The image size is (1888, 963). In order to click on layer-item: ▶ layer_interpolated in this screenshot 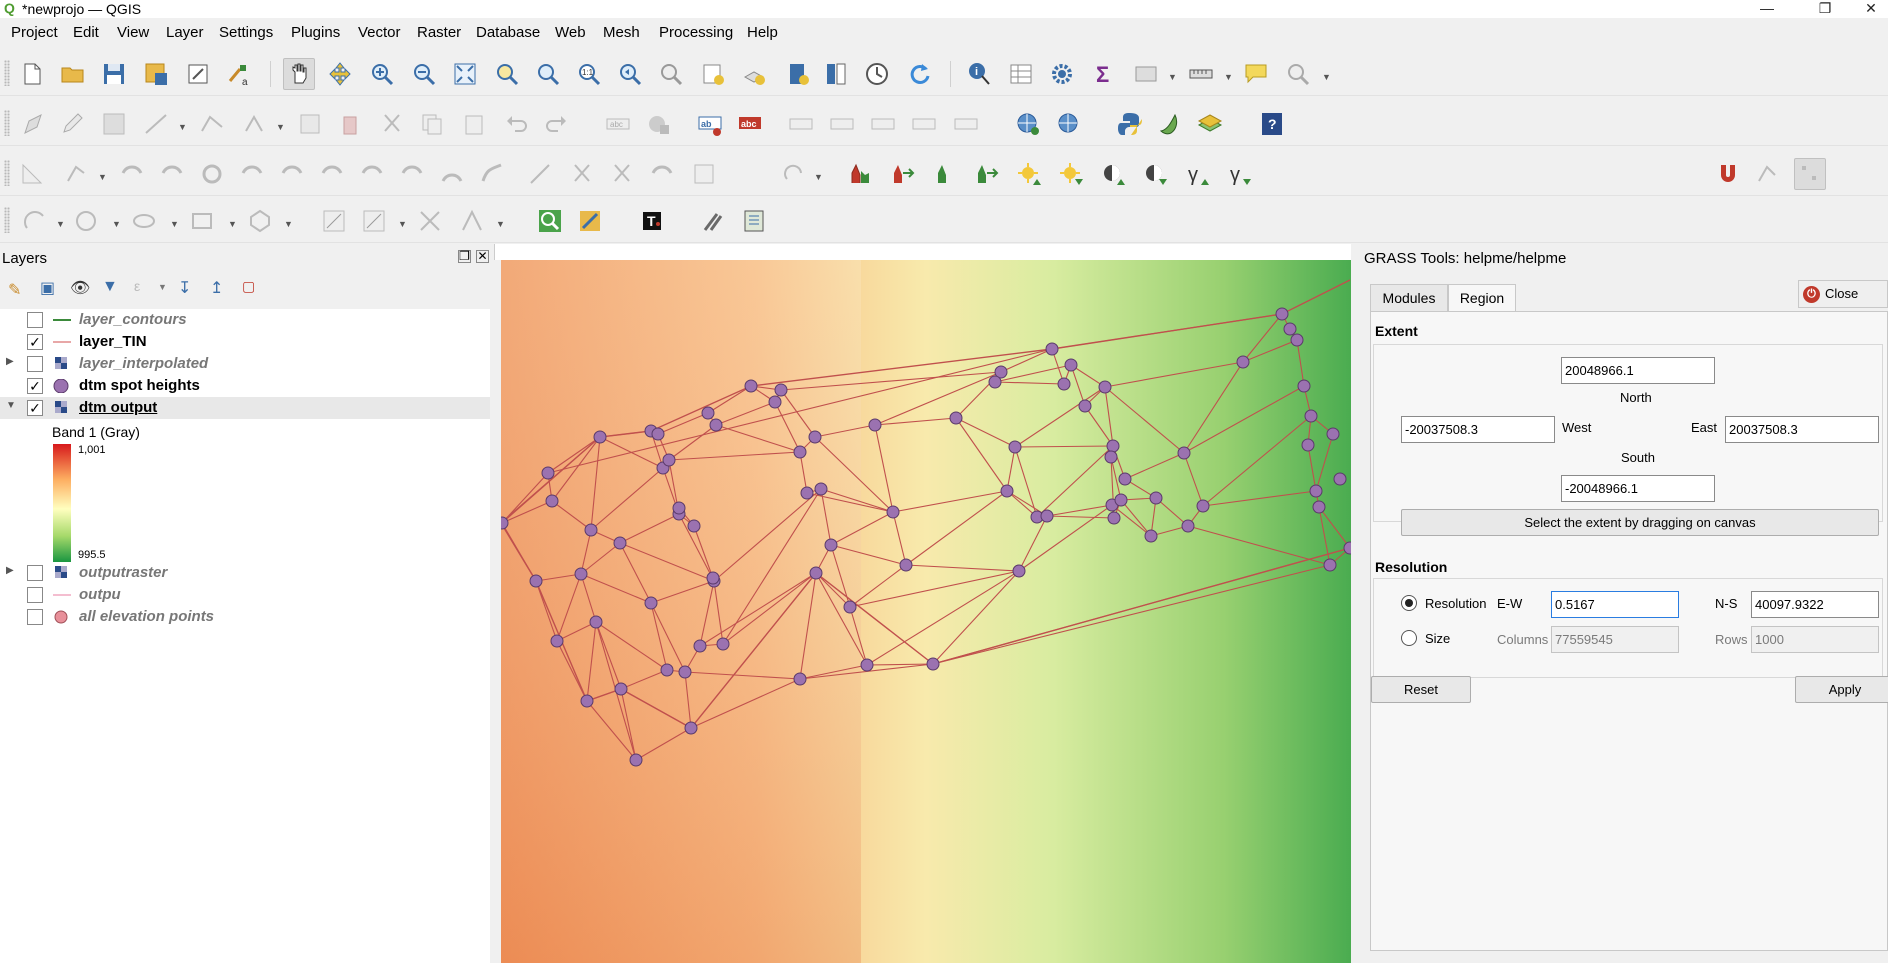, I will do `click(245, 364)`.